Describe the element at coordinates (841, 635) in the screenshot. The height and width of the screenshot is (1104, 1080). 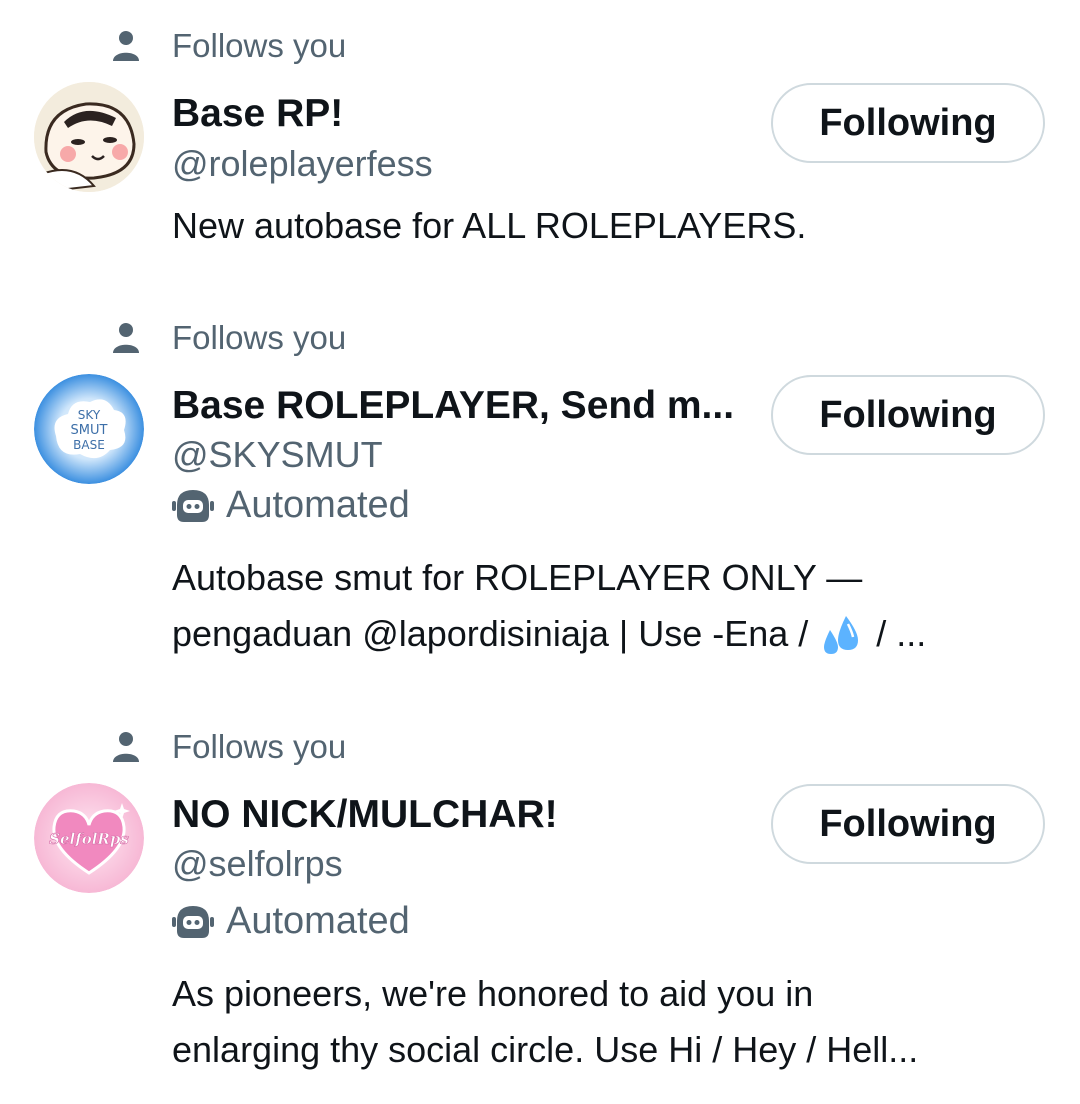
I see `sweat-droplets-icon` at that location.